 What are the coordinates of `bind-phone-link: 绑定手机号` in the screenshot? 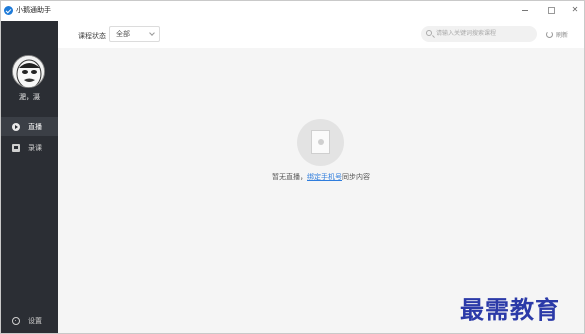 It's located at (324, 177).